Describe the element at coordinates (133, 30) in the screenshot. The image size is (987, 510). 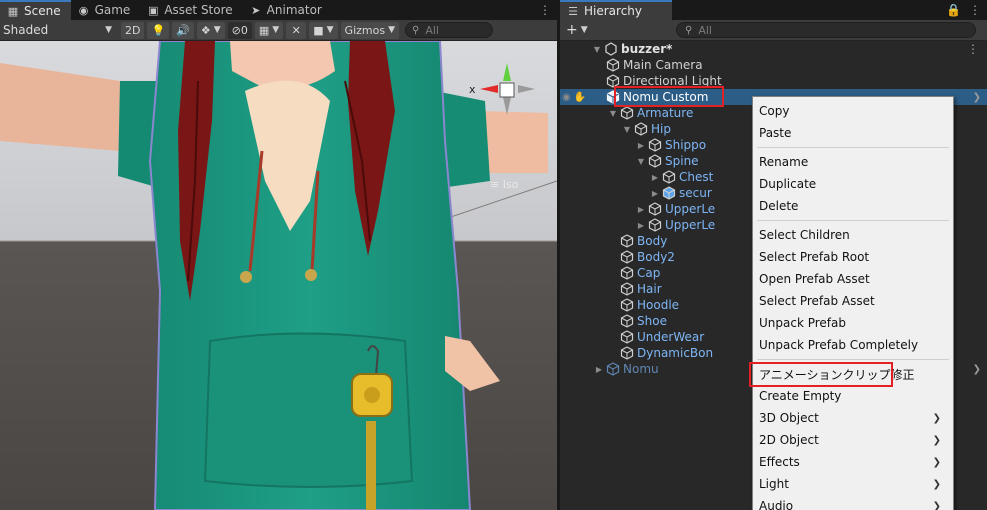
I see `mode-2d-toggle: 2D` at that location.